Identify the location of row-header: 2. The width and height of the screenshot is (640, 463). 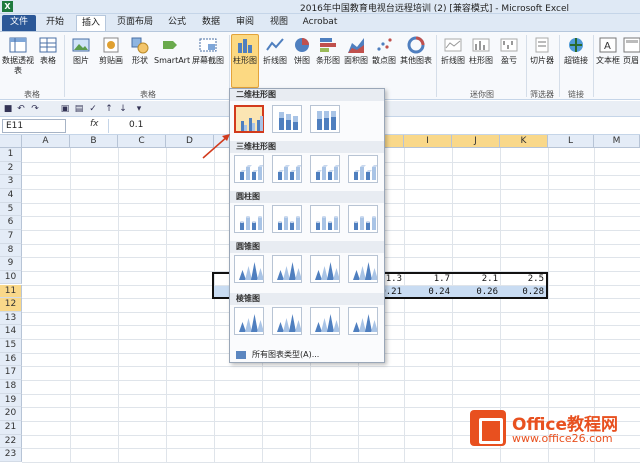
(11, 168).